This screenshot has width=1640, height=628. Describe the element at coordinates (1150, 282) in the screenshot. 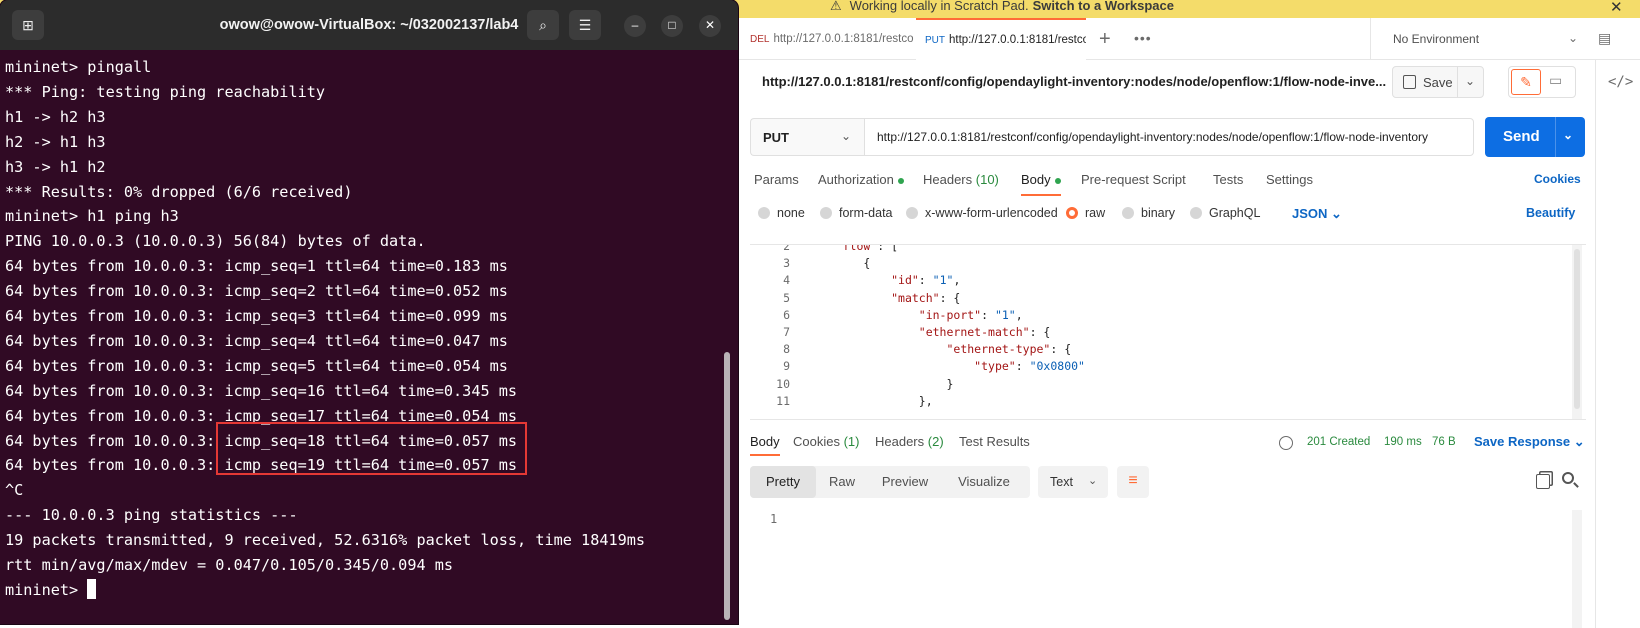

I see `editor-line: 4 "id": "1",` at that location.